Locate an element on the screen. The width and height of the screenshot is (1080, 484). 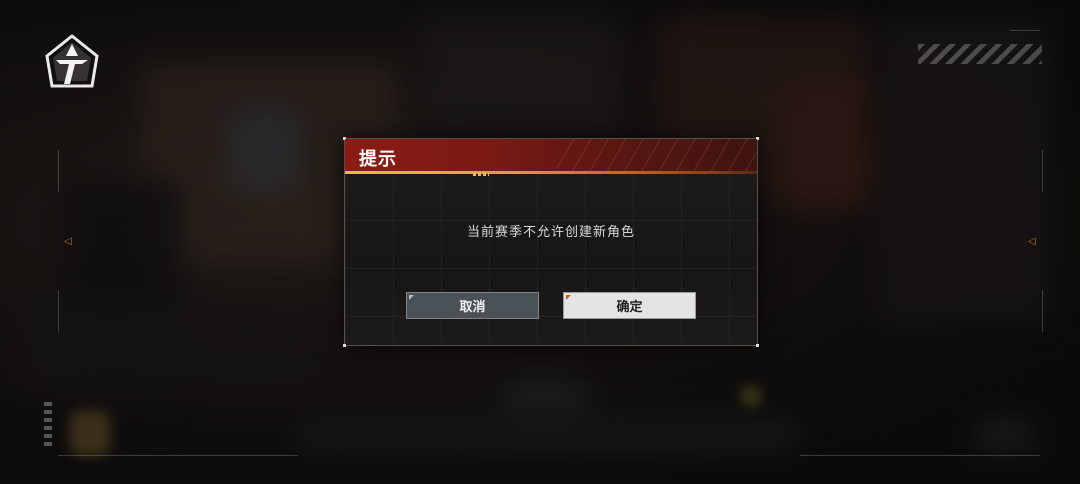
hud-stripes is located at coordinates (980, 54).